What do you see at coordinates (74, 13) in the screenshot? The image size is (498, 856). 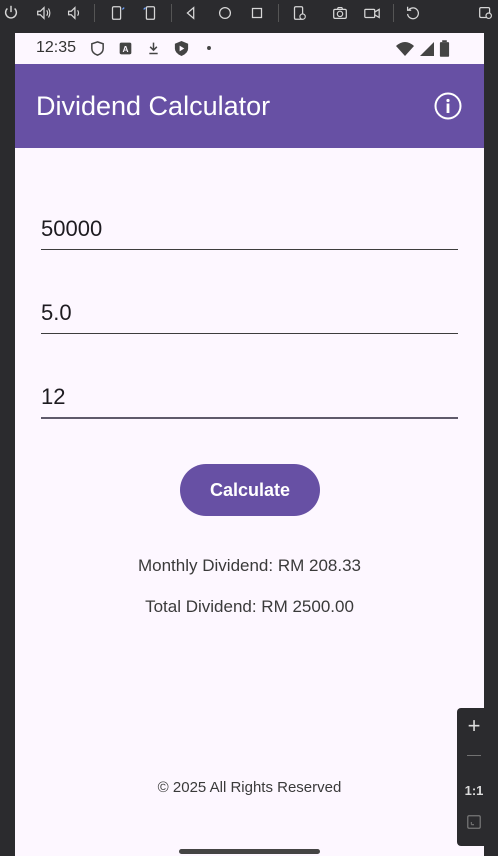 I see `volume-down-icon` at bounding box center [74, 13].